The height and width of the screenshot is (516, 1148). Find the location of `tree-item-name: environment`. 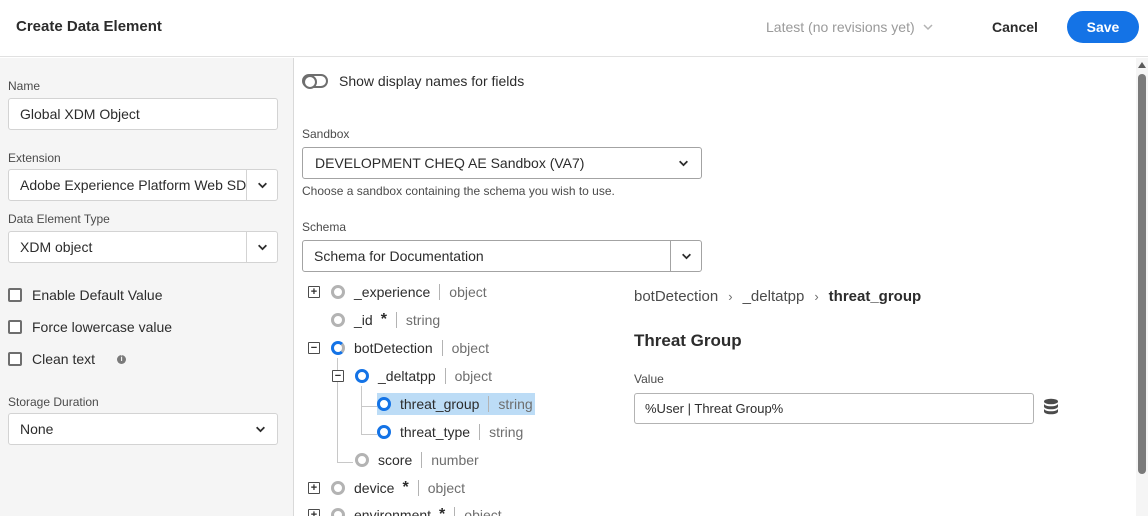

tree-item-name: environment is located at coordinates (393, 511).